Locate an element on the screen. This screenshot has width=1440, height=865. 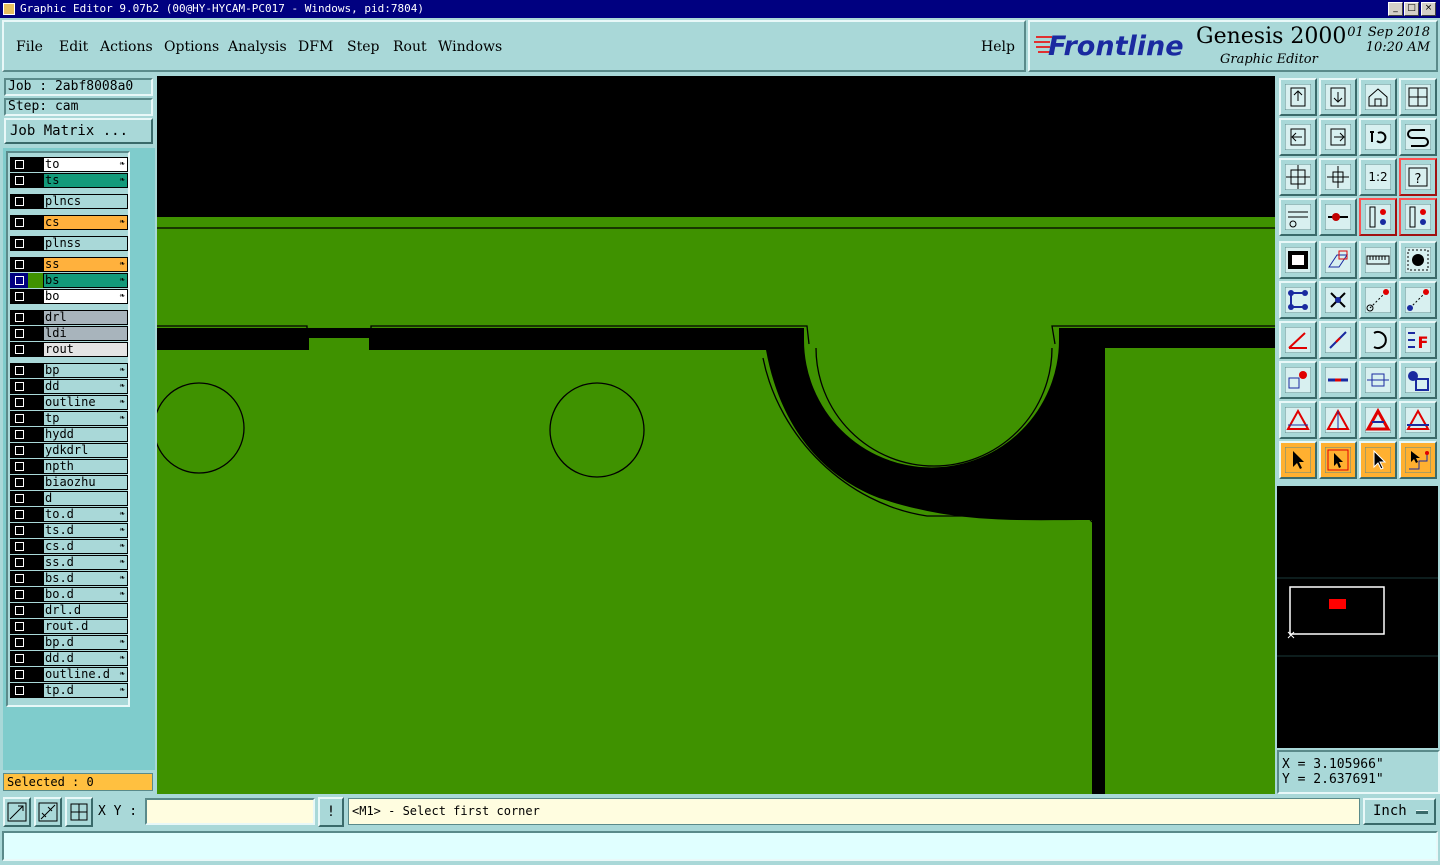
layer-name: ydkdrl is located at coordinates (85, 450).